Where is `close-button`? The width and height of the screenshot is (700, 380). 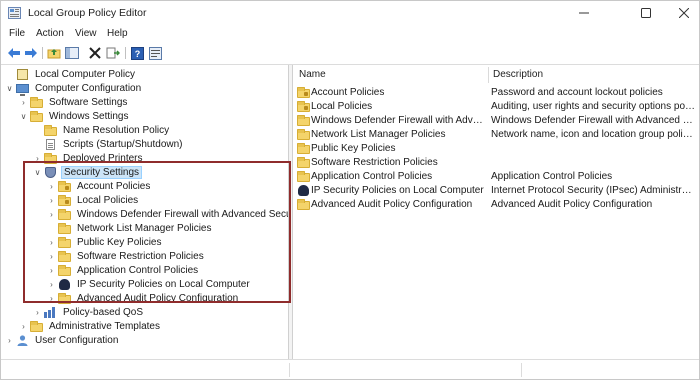
close-button is located at coordinates (680, 13).